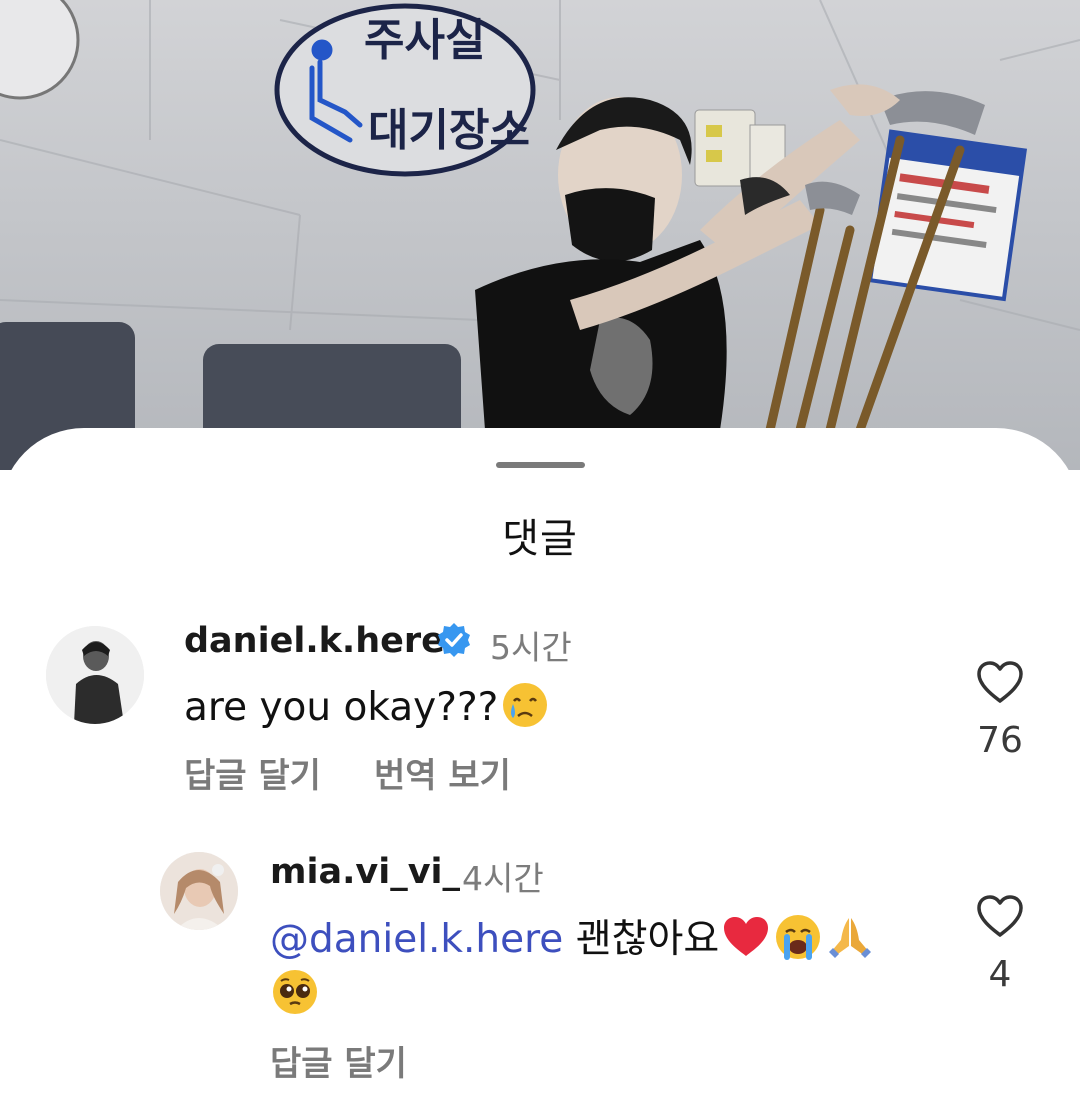  I want to click on red-heart-emoji, so click(746, 937).